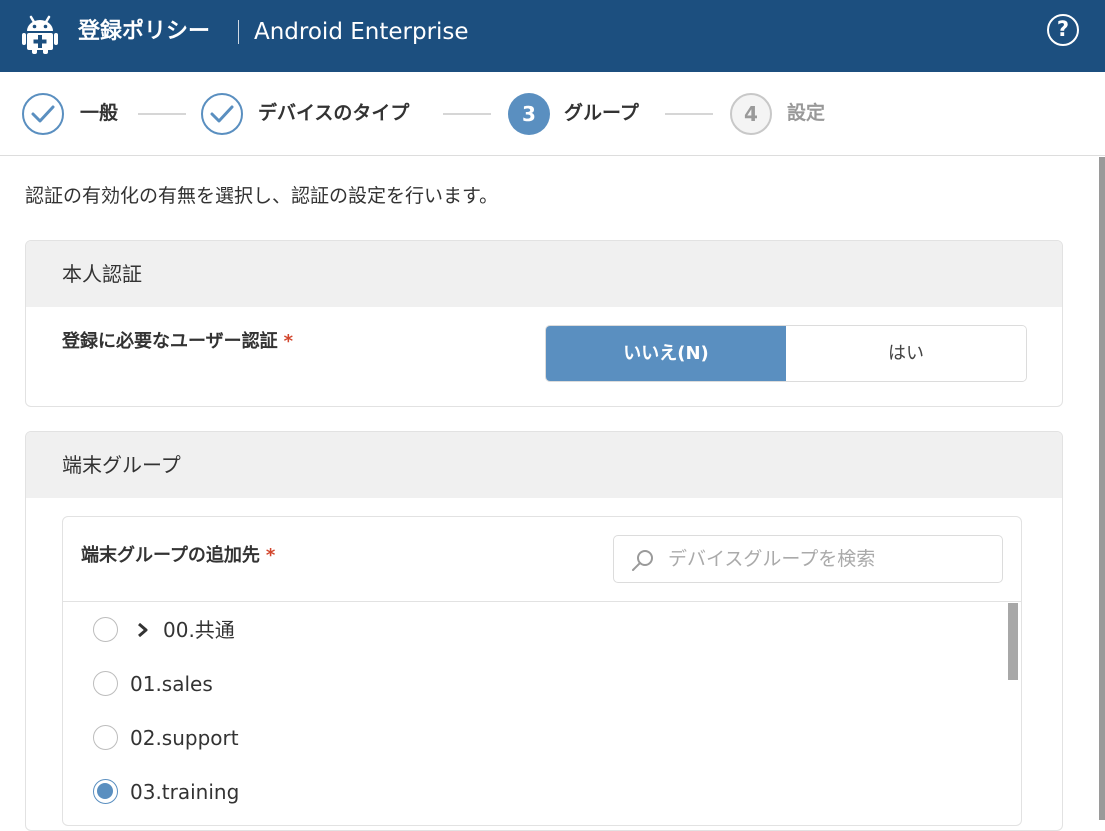  Describe the element at coordinates (105, 791) in the screenshot. I see `group-radio-selected` at that location.